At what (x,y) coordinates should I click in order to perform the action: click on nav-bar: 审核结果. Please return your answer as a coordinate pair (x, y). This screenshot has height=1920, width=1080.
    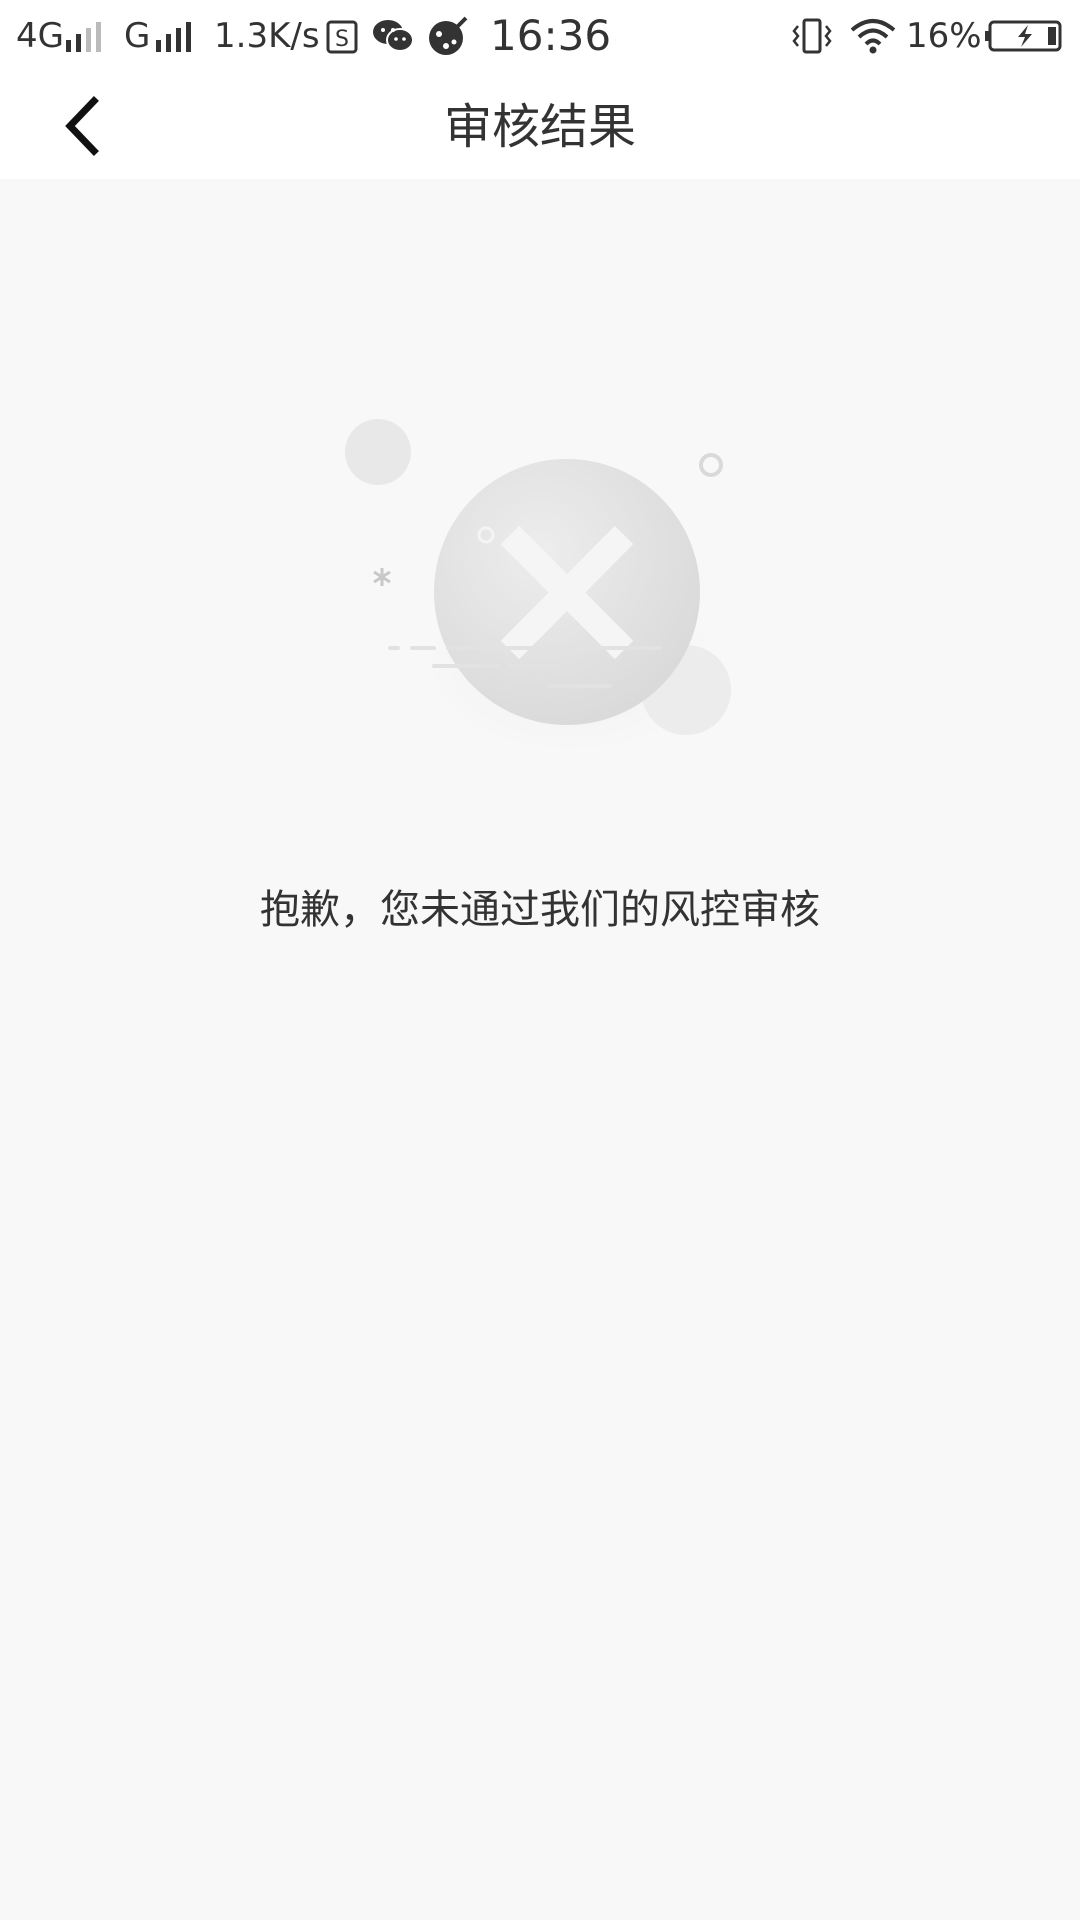
    Looking at the image, I should click on (540, 127).